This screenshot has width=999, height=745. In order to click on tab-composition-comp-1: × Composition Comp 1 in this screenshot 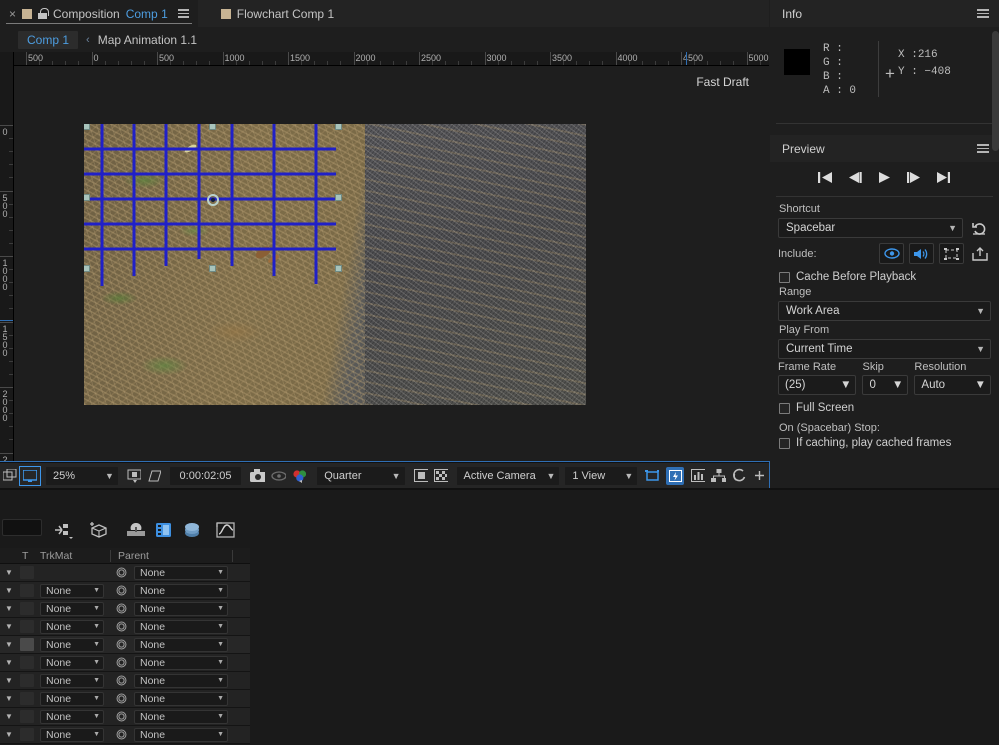, I will do `click(99, 13)`.